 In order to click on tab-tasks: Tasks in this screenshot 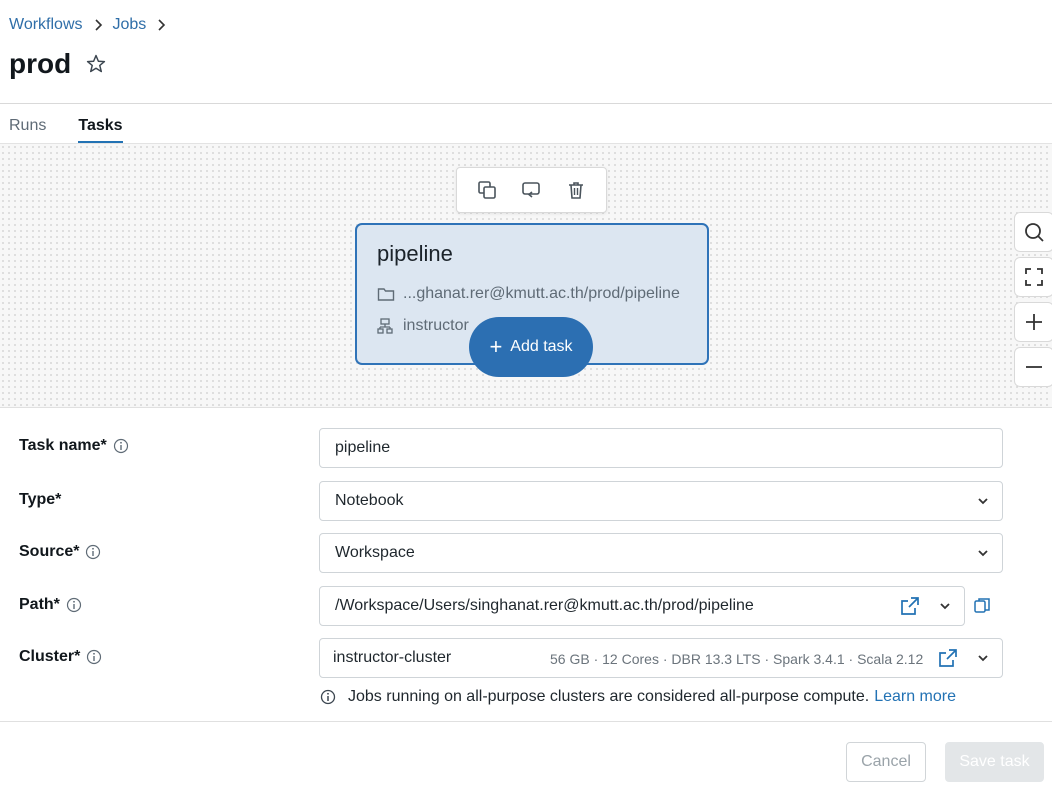, I will do `click(100, 124)`.